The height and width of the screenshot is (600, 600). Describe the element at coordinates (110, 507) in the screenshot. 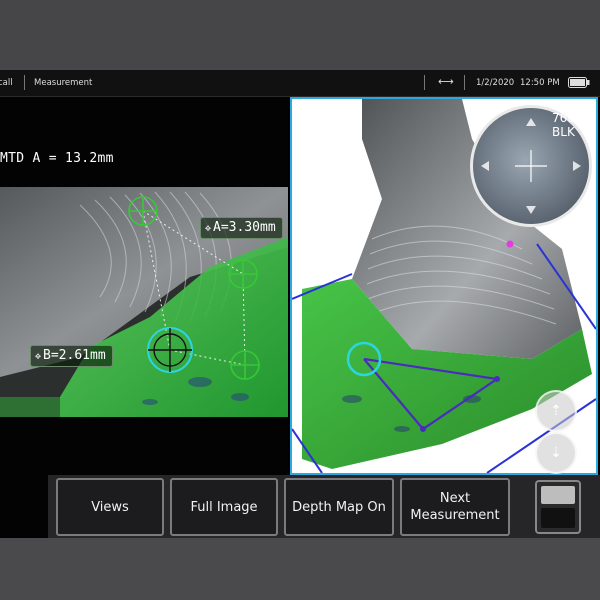

I see `views-button: Views` at that location.